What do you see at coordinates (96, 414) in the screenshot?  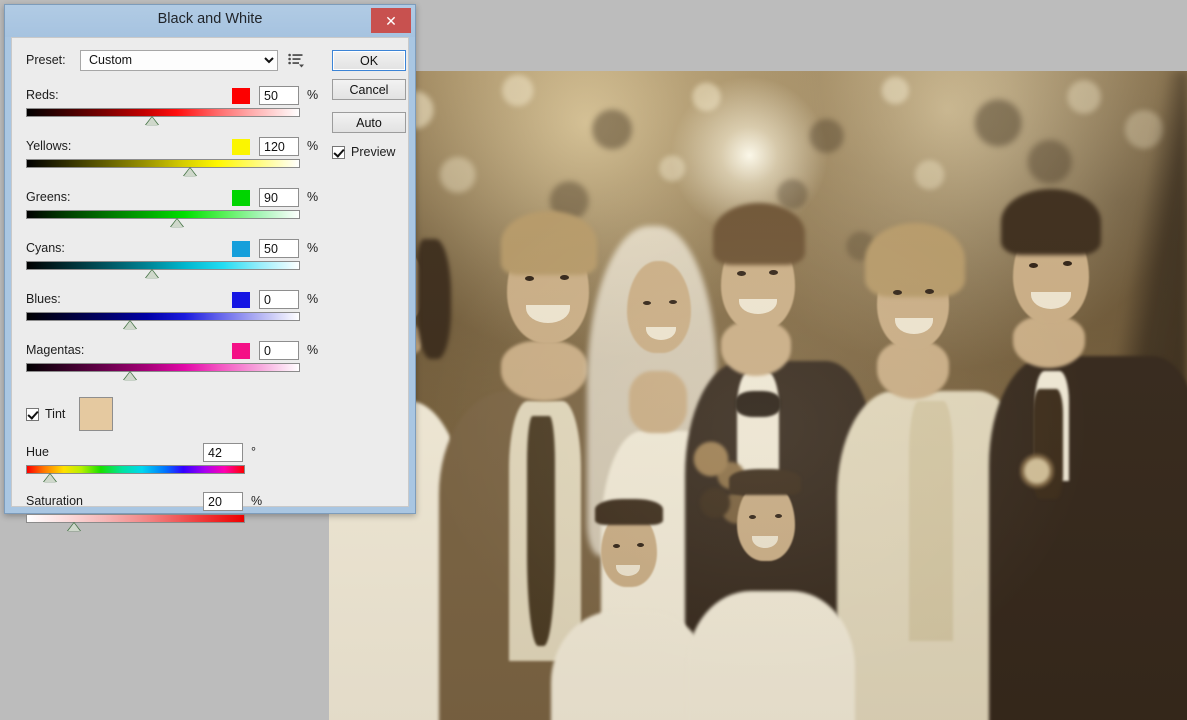 I see `tint-color-swatch` at bounding box center [96, 414].